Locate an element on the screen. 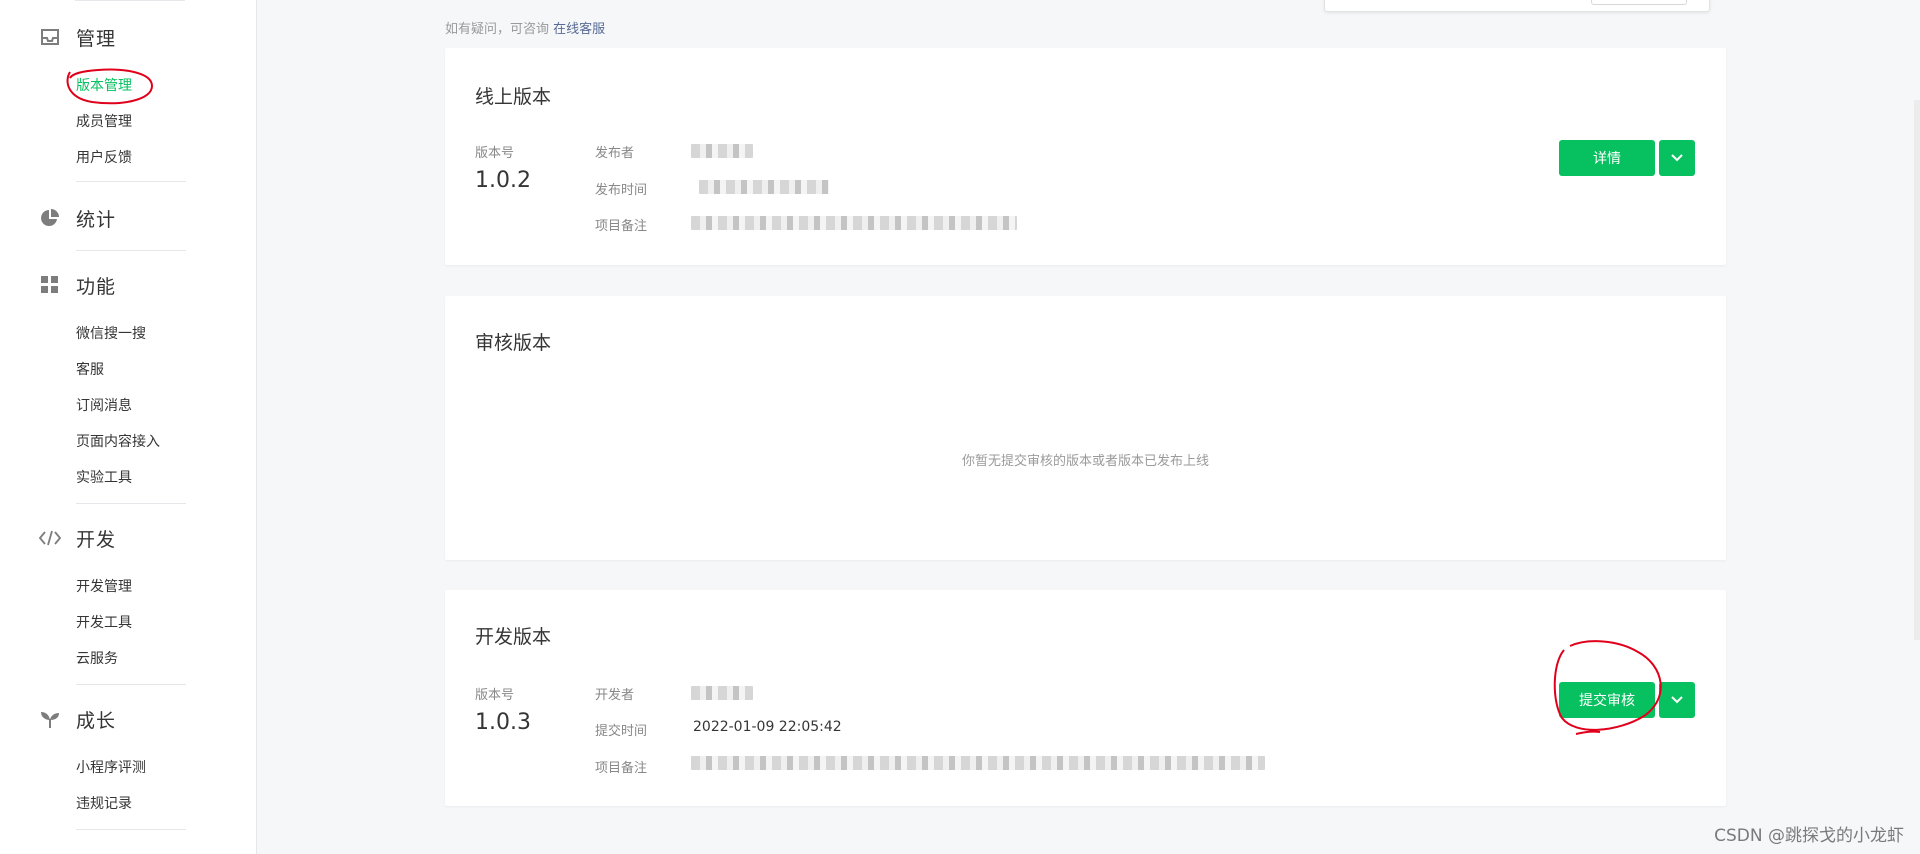 This screenshot has width=1920, height=854. sidebar-item-experiment-tools: 实验工具 is located at coordinates (104, 478).